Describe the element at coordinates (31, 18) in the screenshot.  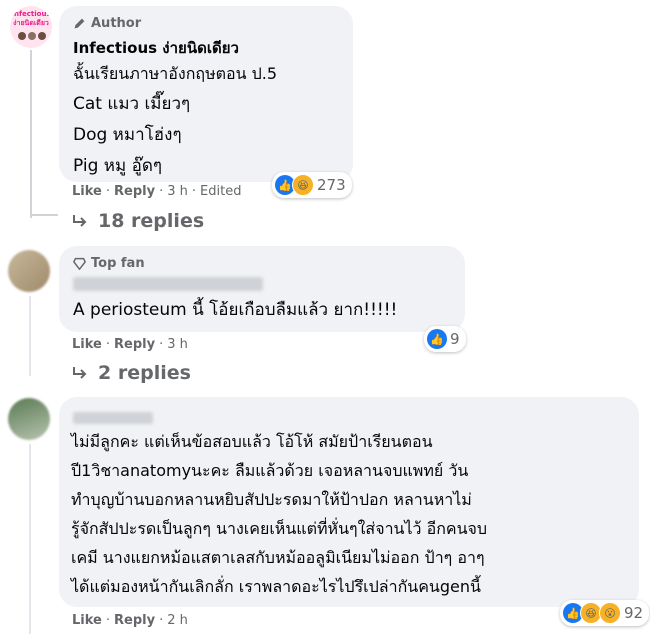
I see `avatar-logo-text: Infectious ง่ายนิดเดียว` at that location.